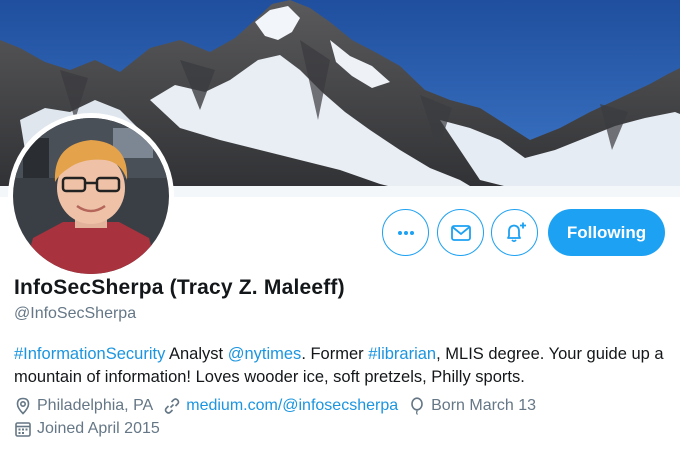  I want to click on bio-text: Analyst, so click(196, 354).